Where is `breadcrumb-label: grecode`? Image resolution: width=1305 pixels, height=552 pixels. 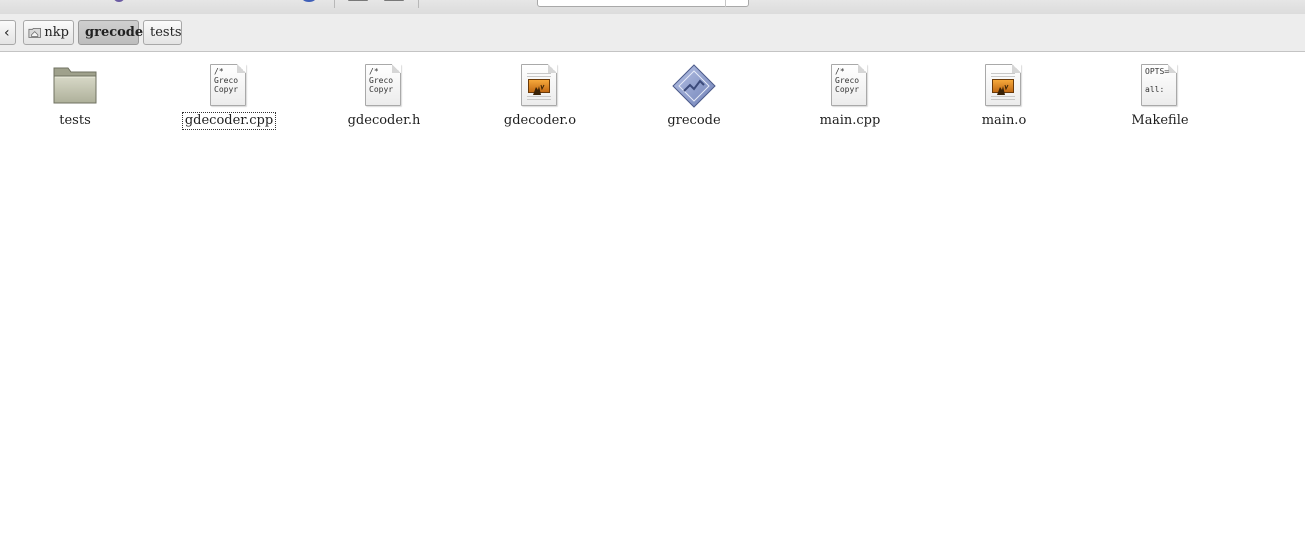 breadcrumb-label: grecode is located at coordinates (114, 32).